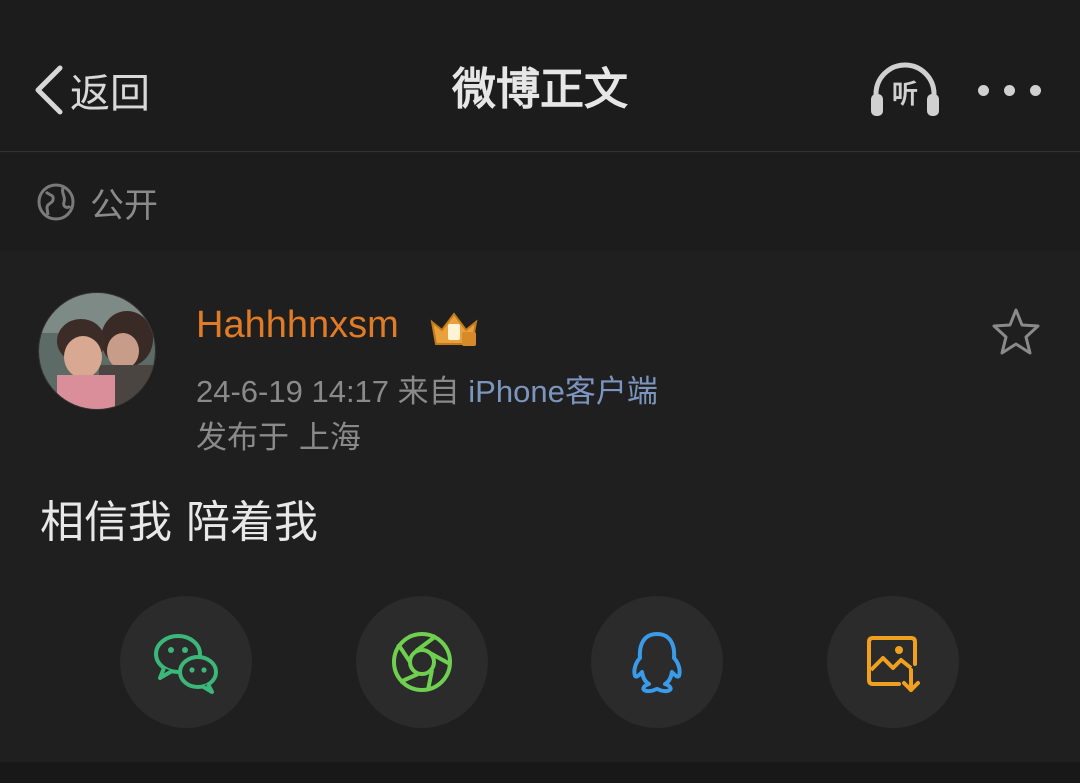 The width and height of the screenshot is (1080, 783). Describe the element at coordinates (540, 772) in the screenshot. I see `bottom-bar` at that location.